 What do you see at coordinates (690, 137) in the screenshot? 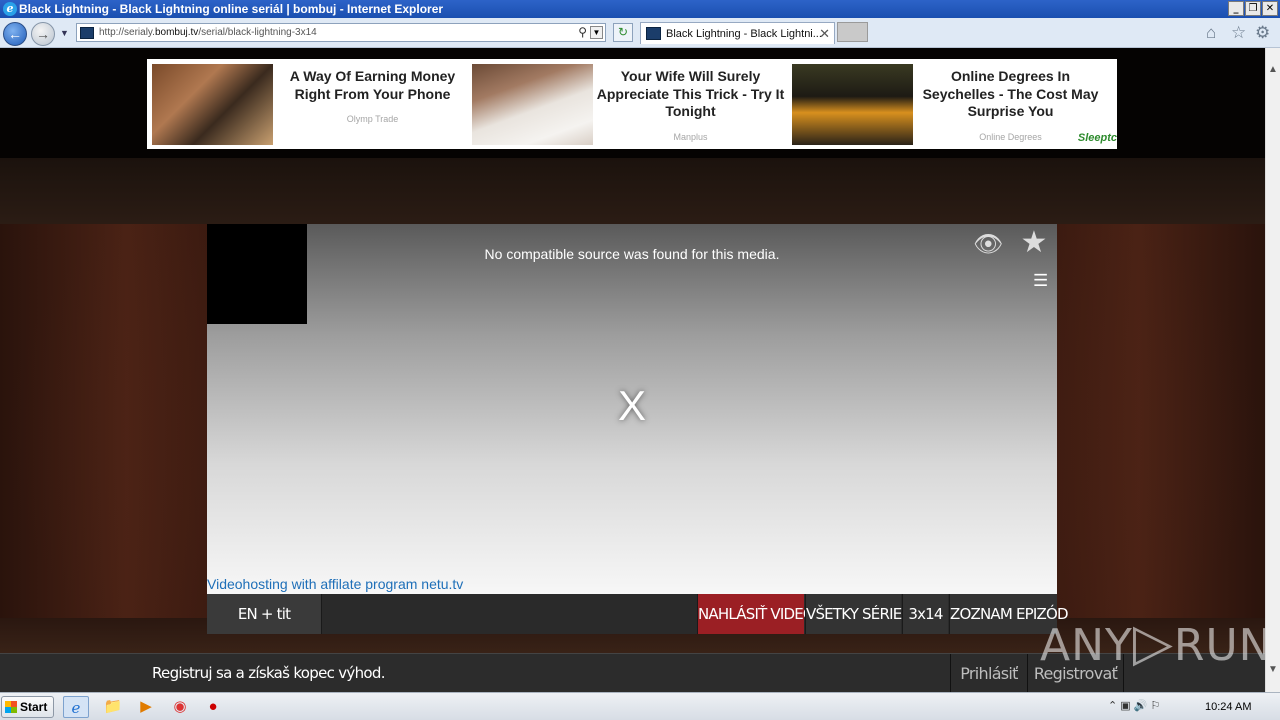
I see `ad-source: Manplus` at bounding box center [690, 137].